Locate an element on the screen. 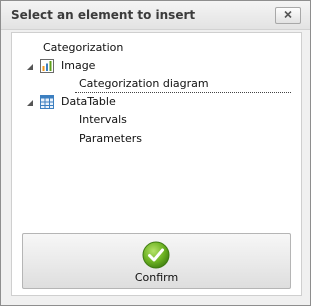 The width and height of the screenshot is (320, 306). close-icon is located at coordinates (288, 14).